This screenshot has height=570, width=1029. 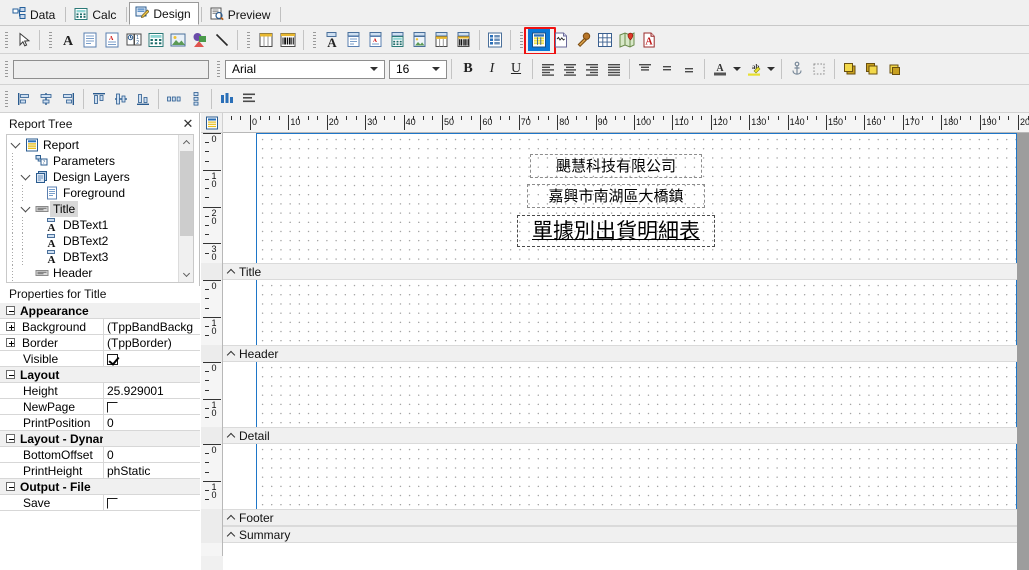 What do you see at coordinates (540, 40) in the screenshot?
I see `crosstab-tool` at bounding box center [540, 40].